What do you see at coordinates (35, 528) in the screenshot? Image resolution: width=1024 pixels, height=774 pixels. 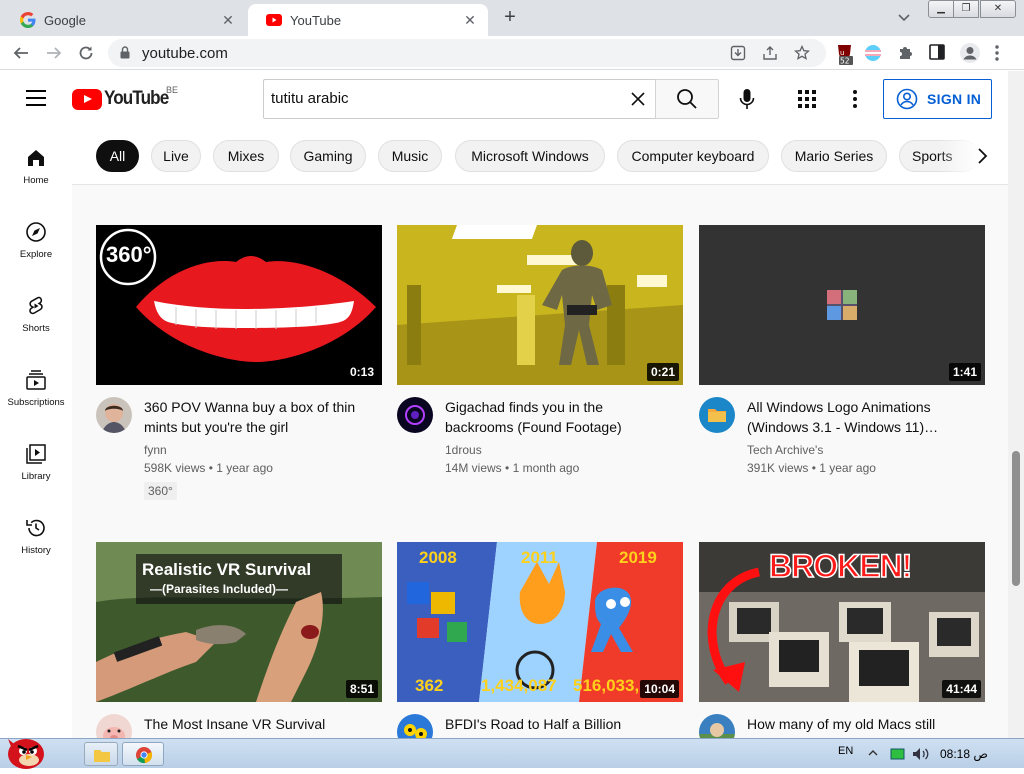 I see `history-icon` at bounding box center [35, 528].